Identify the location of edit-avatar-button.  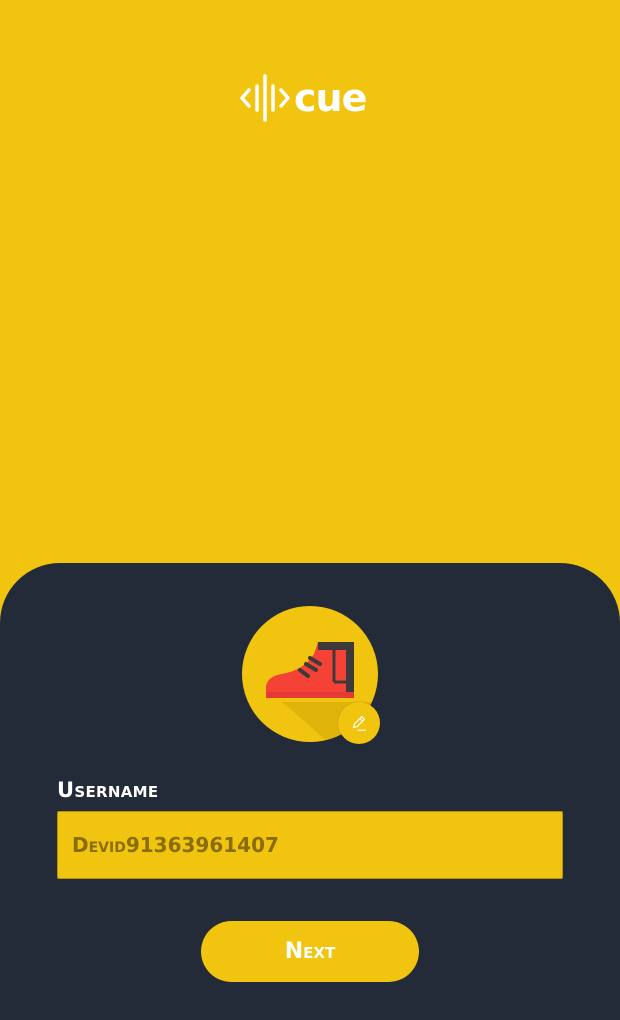
(359, 723).